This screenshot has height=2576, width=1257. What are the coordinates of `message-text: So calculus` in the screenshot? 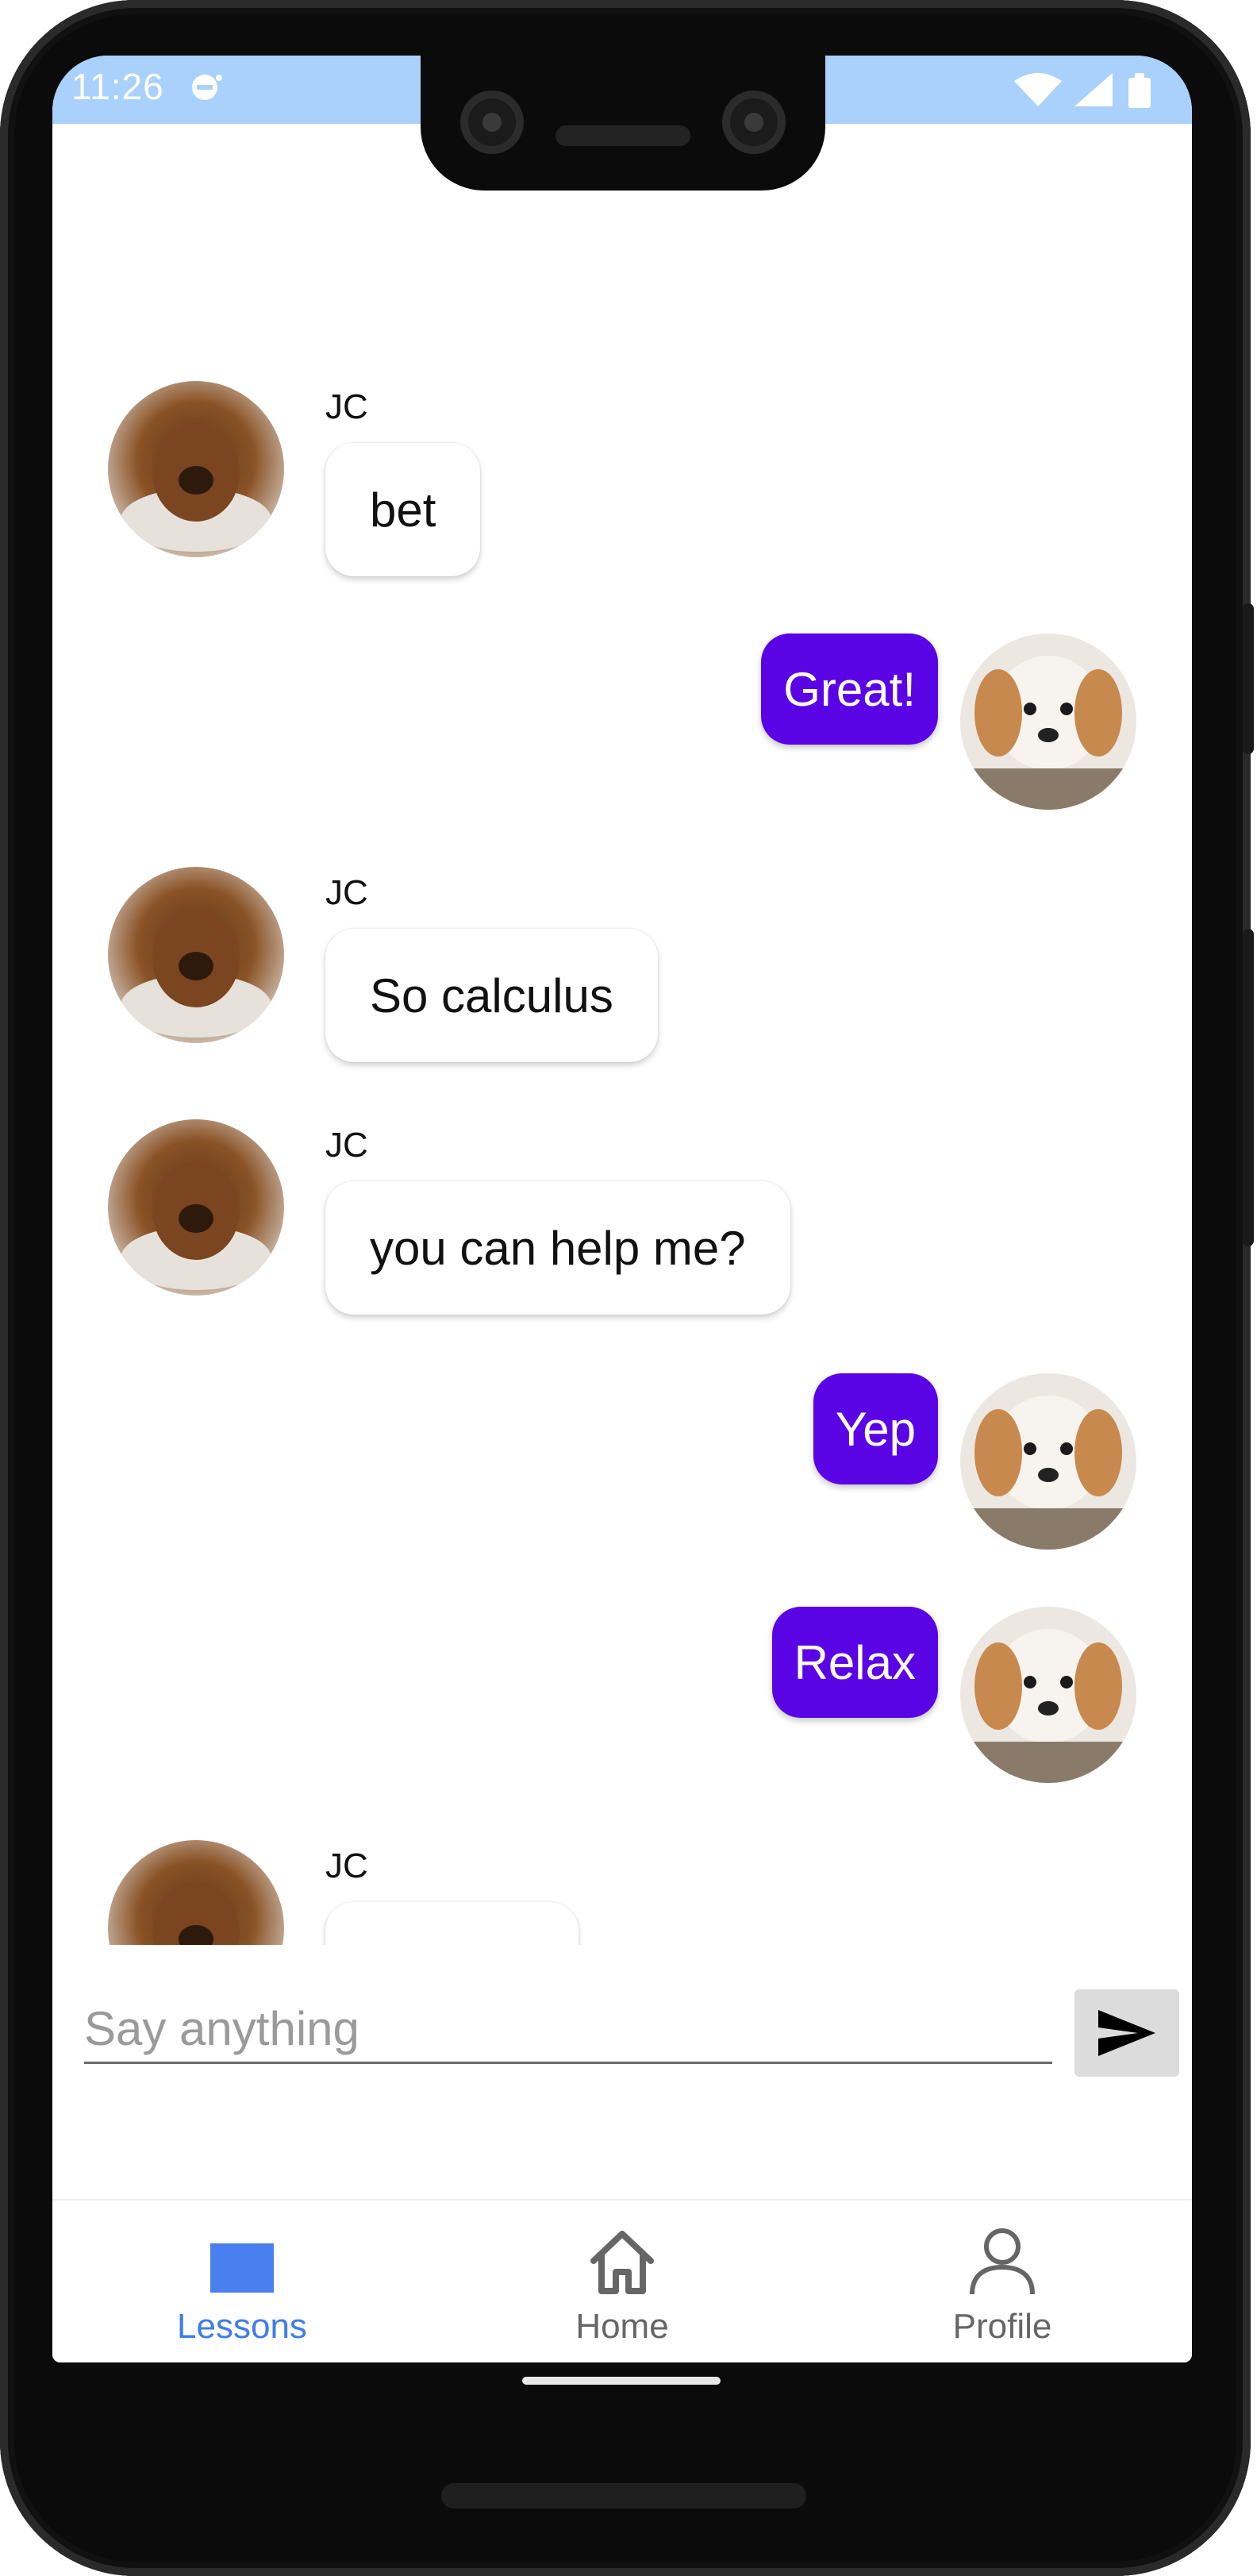 It's located at (492, 995).